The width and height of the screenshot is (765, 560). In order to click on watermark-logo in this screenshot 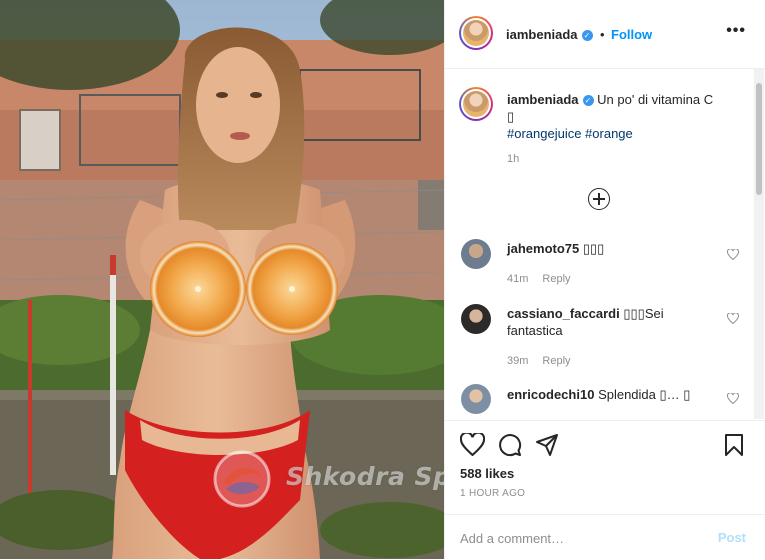, I will do `click(242, 479)`.